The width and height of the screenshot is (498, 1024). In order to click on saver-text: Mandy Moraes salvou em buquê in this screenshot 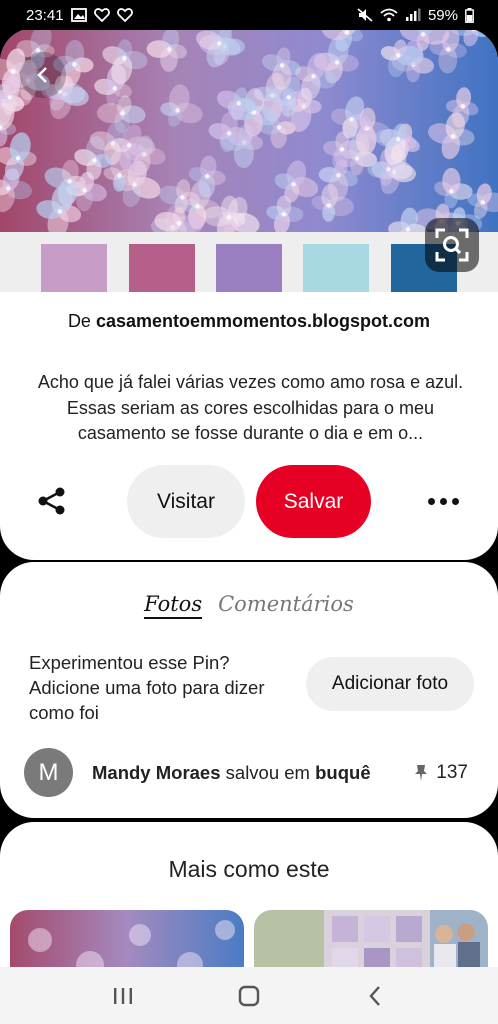, I will do `click(231, 773)`.